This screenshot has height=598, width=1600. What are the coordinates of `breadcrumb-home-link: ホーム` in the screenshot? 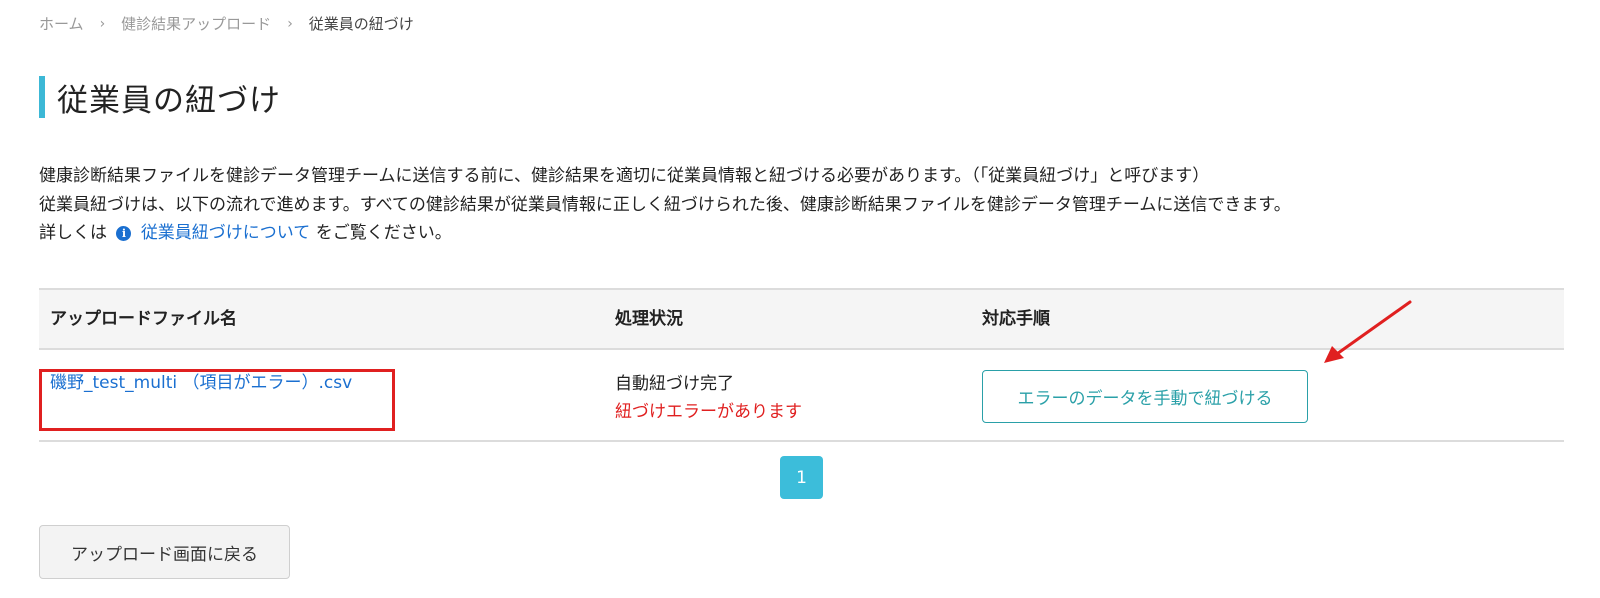 It's located at (61, 23).